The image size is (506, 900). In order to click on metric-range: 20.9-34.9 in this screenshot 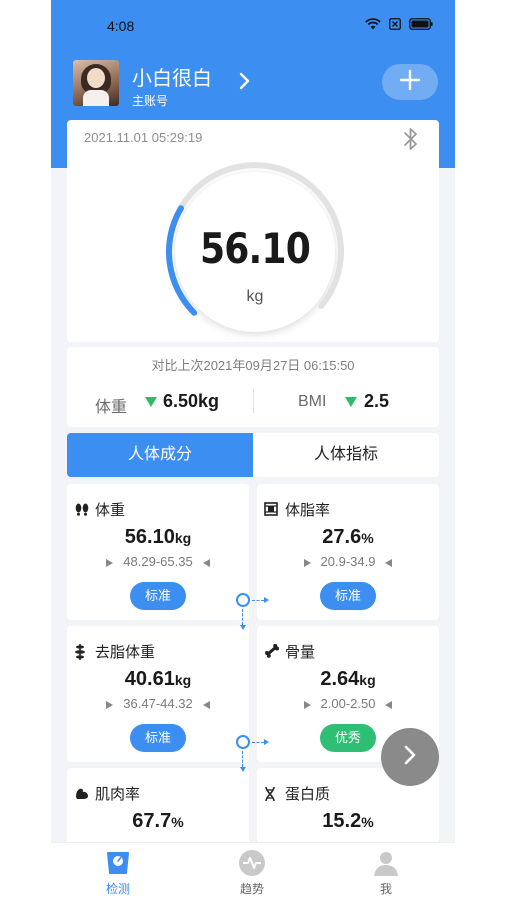, I will do `click(348, 563)`.